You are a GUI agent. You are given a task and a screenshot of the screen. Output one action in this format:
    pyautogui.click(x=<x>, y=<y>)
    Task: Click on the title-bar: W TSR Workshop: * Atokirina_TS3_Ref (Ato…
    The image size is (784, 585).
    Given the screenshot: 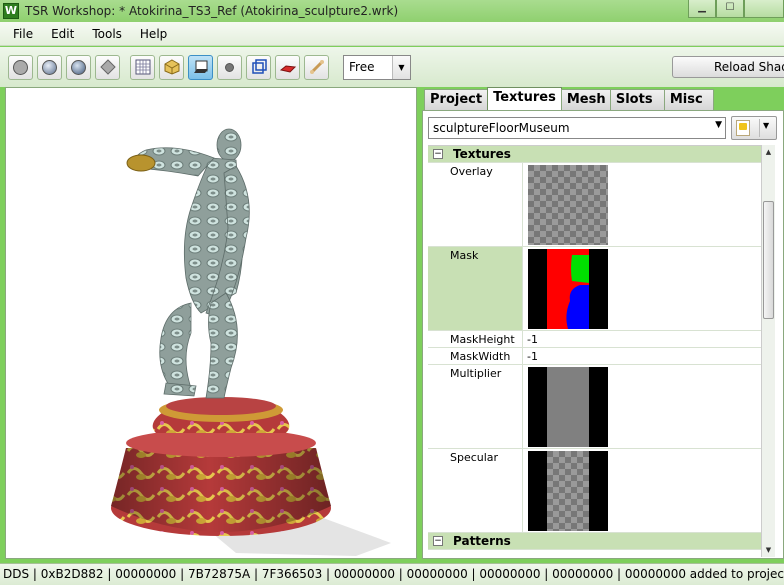 What is the action you would take?
    pyautogui.click(x=392, y=11)
    